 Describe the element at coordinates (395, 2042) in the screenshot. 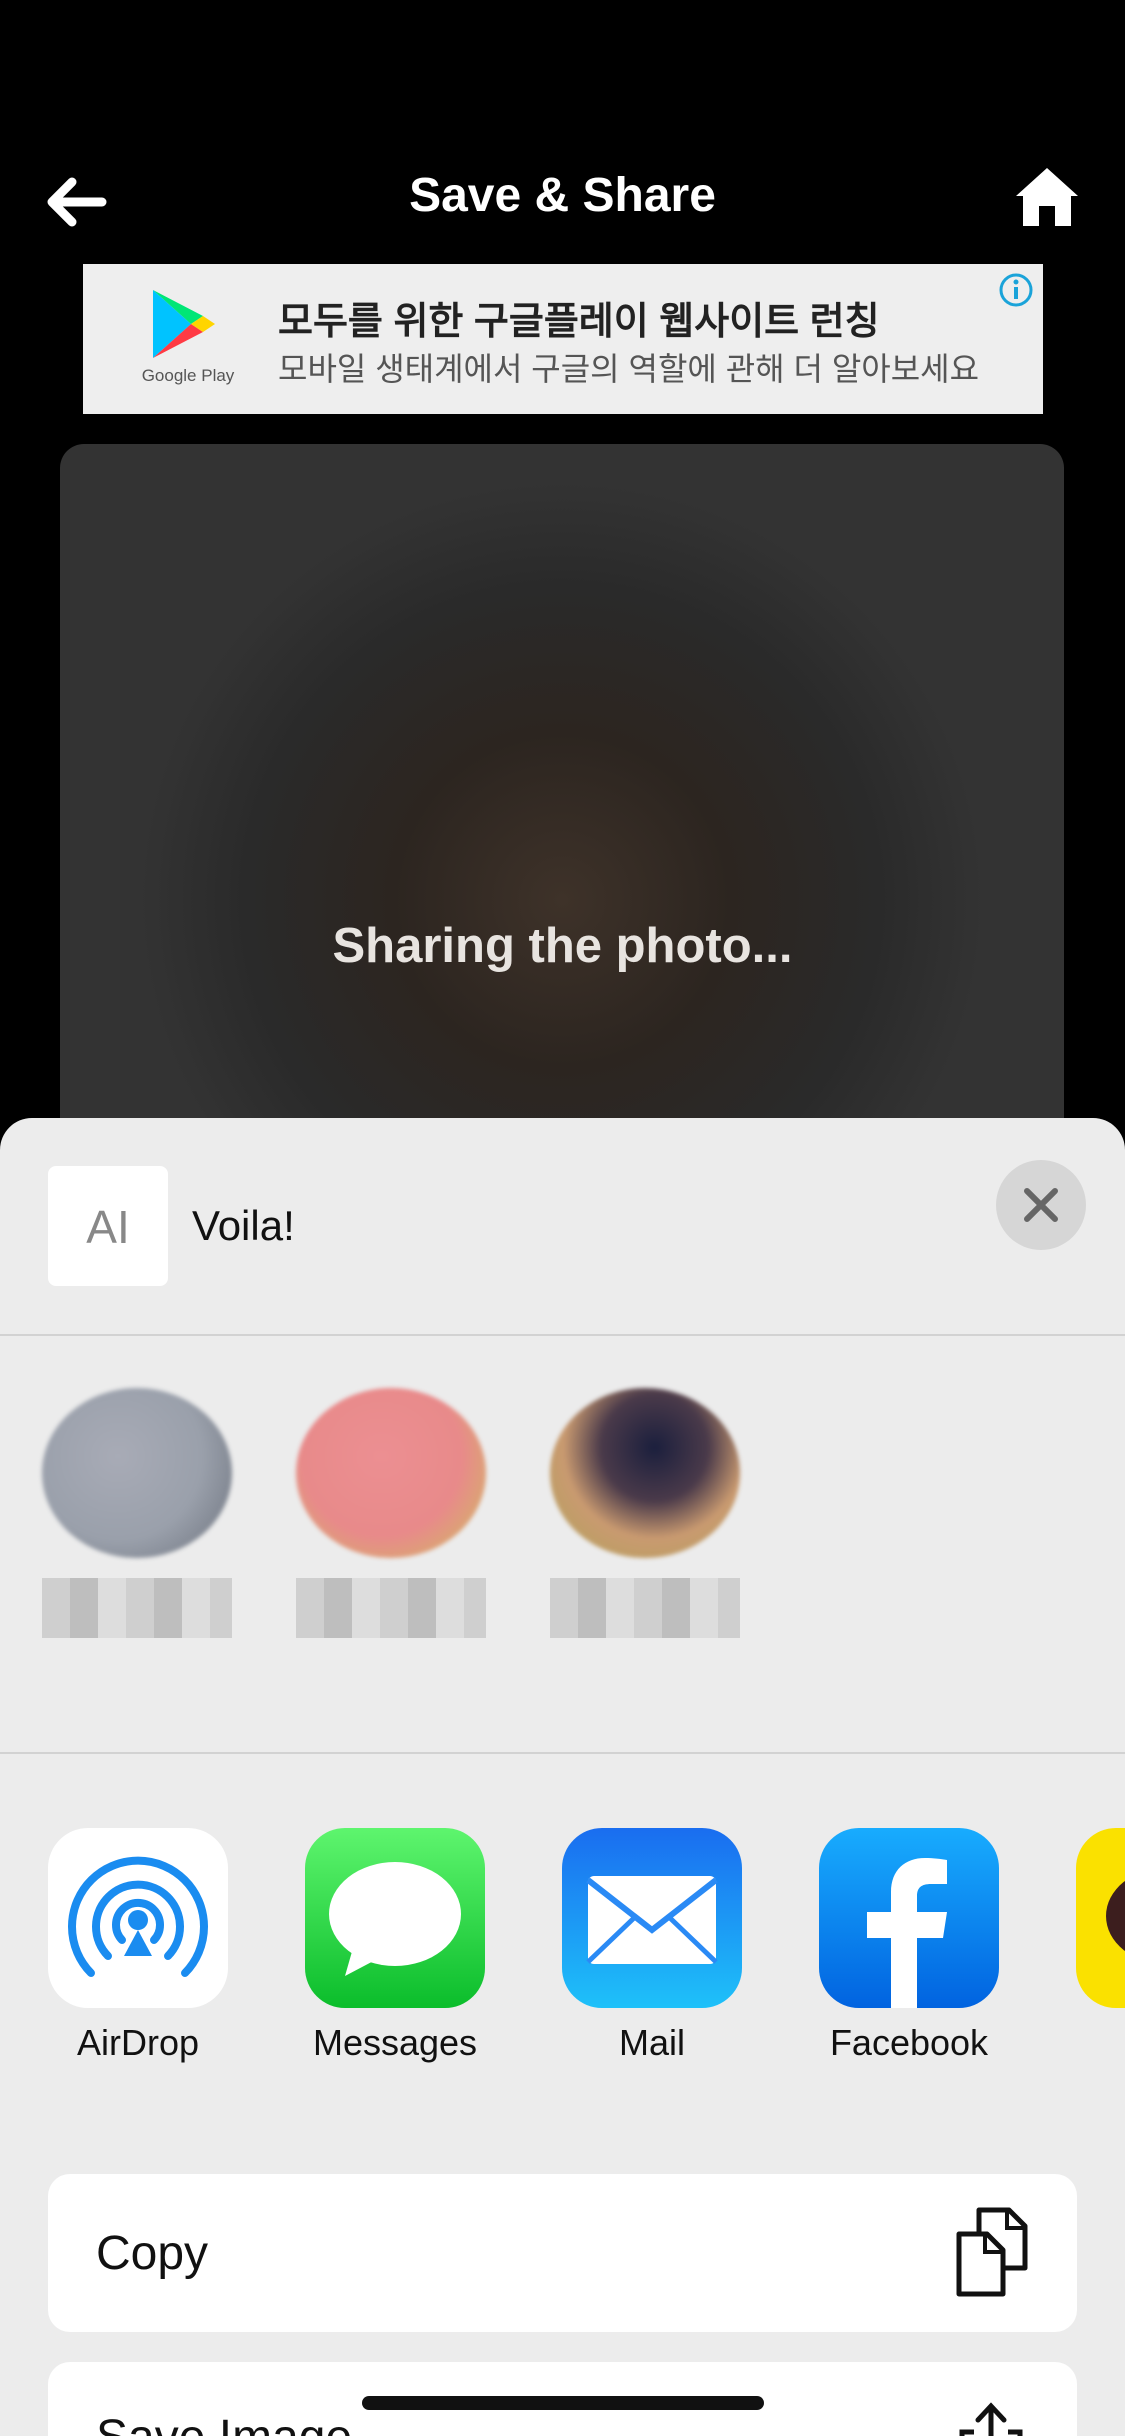

I see `messages-label: Messages` at that location.